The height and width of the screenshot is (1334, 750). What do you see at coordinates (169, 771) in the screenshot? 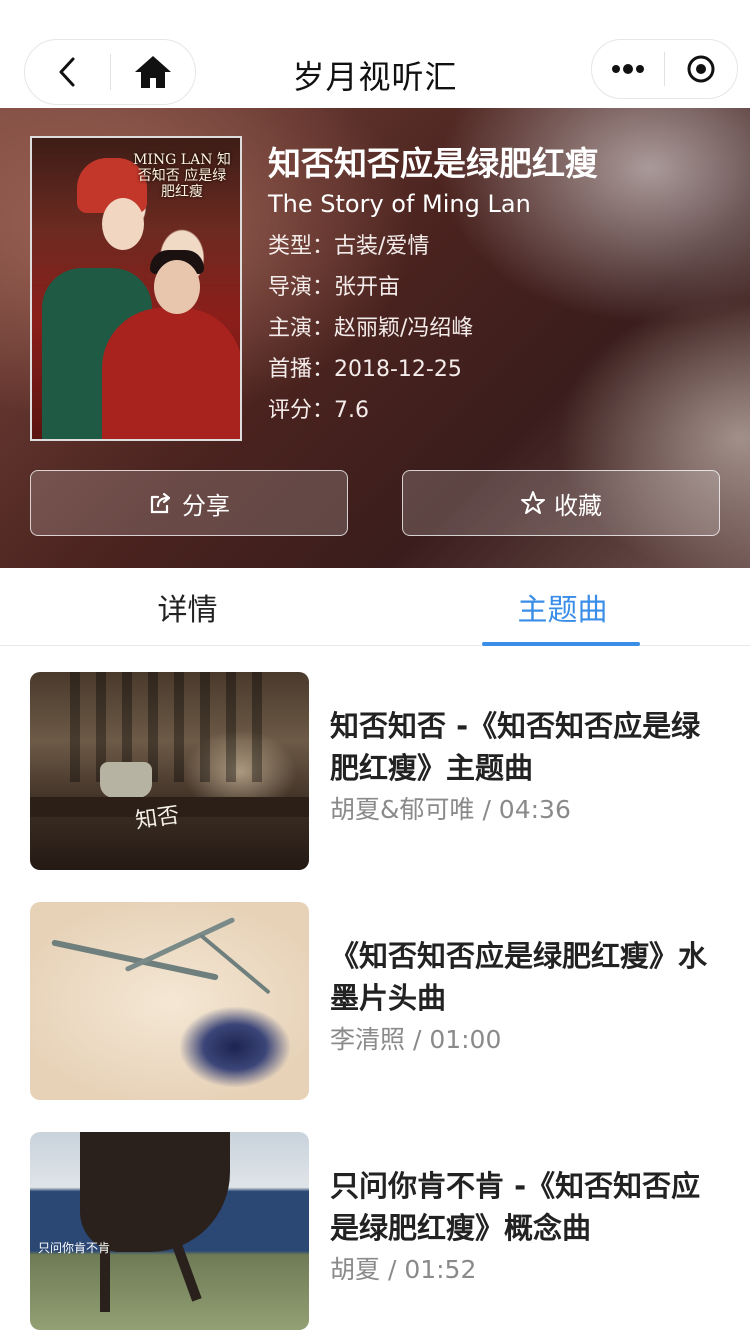
I see `song-thumbnail: 知否` at bounding box center [169, 771].